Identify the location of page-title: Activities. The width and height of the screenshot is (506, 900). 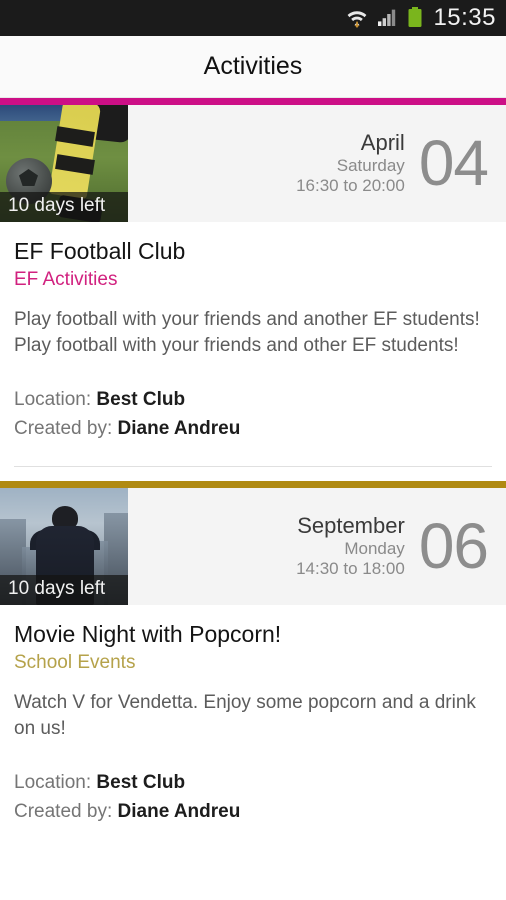
(253, 66).